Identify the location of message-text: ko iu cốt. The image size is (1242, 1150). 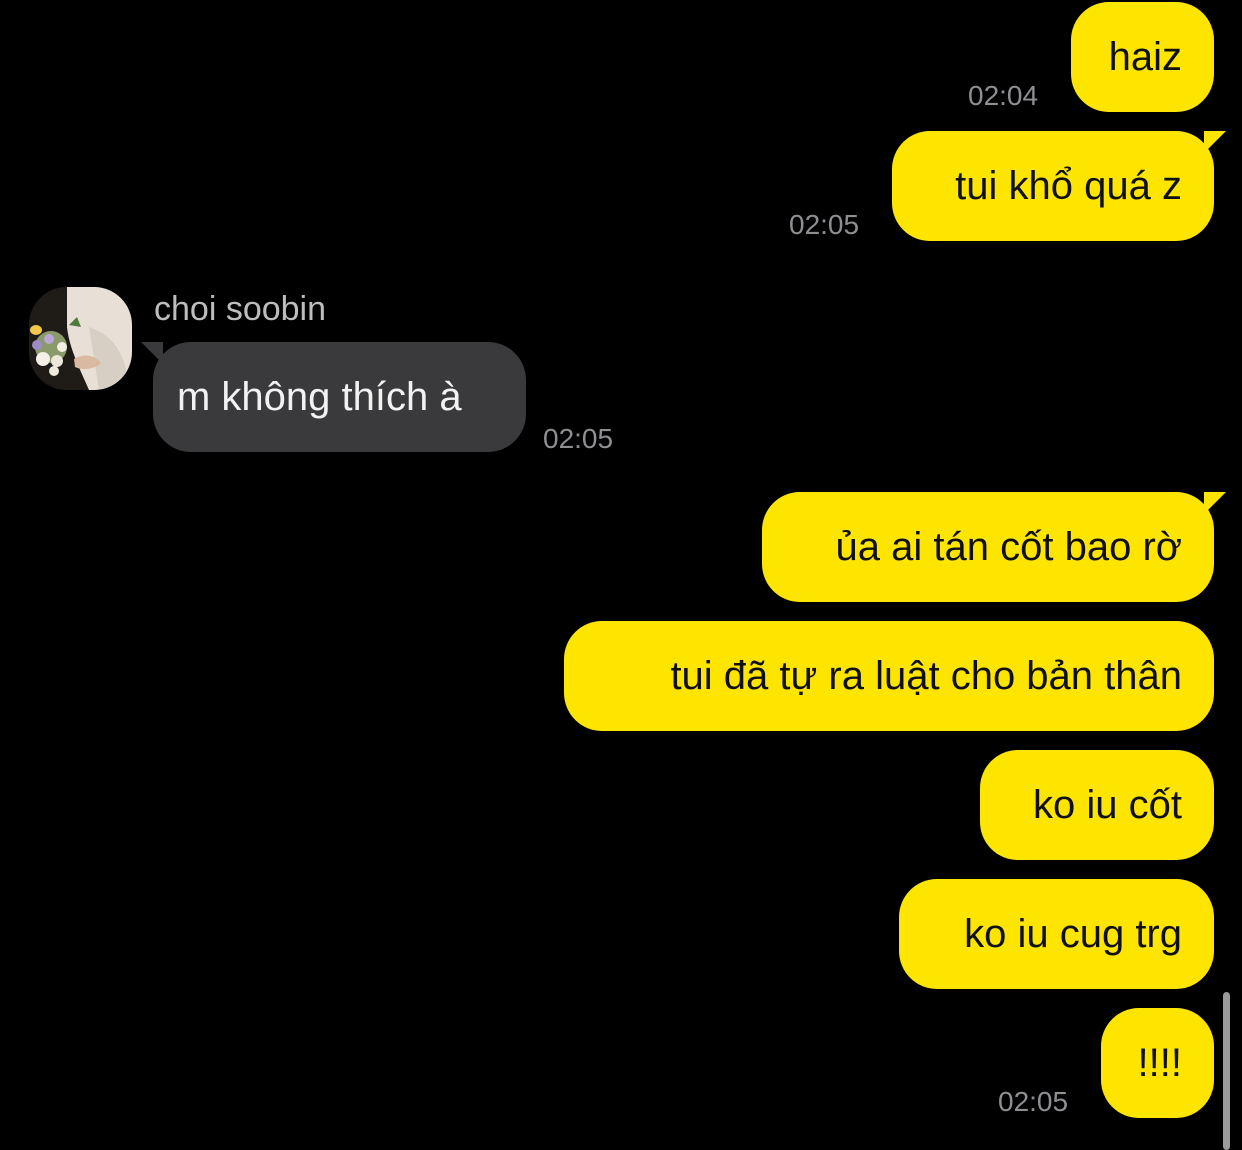
(1107, 804).